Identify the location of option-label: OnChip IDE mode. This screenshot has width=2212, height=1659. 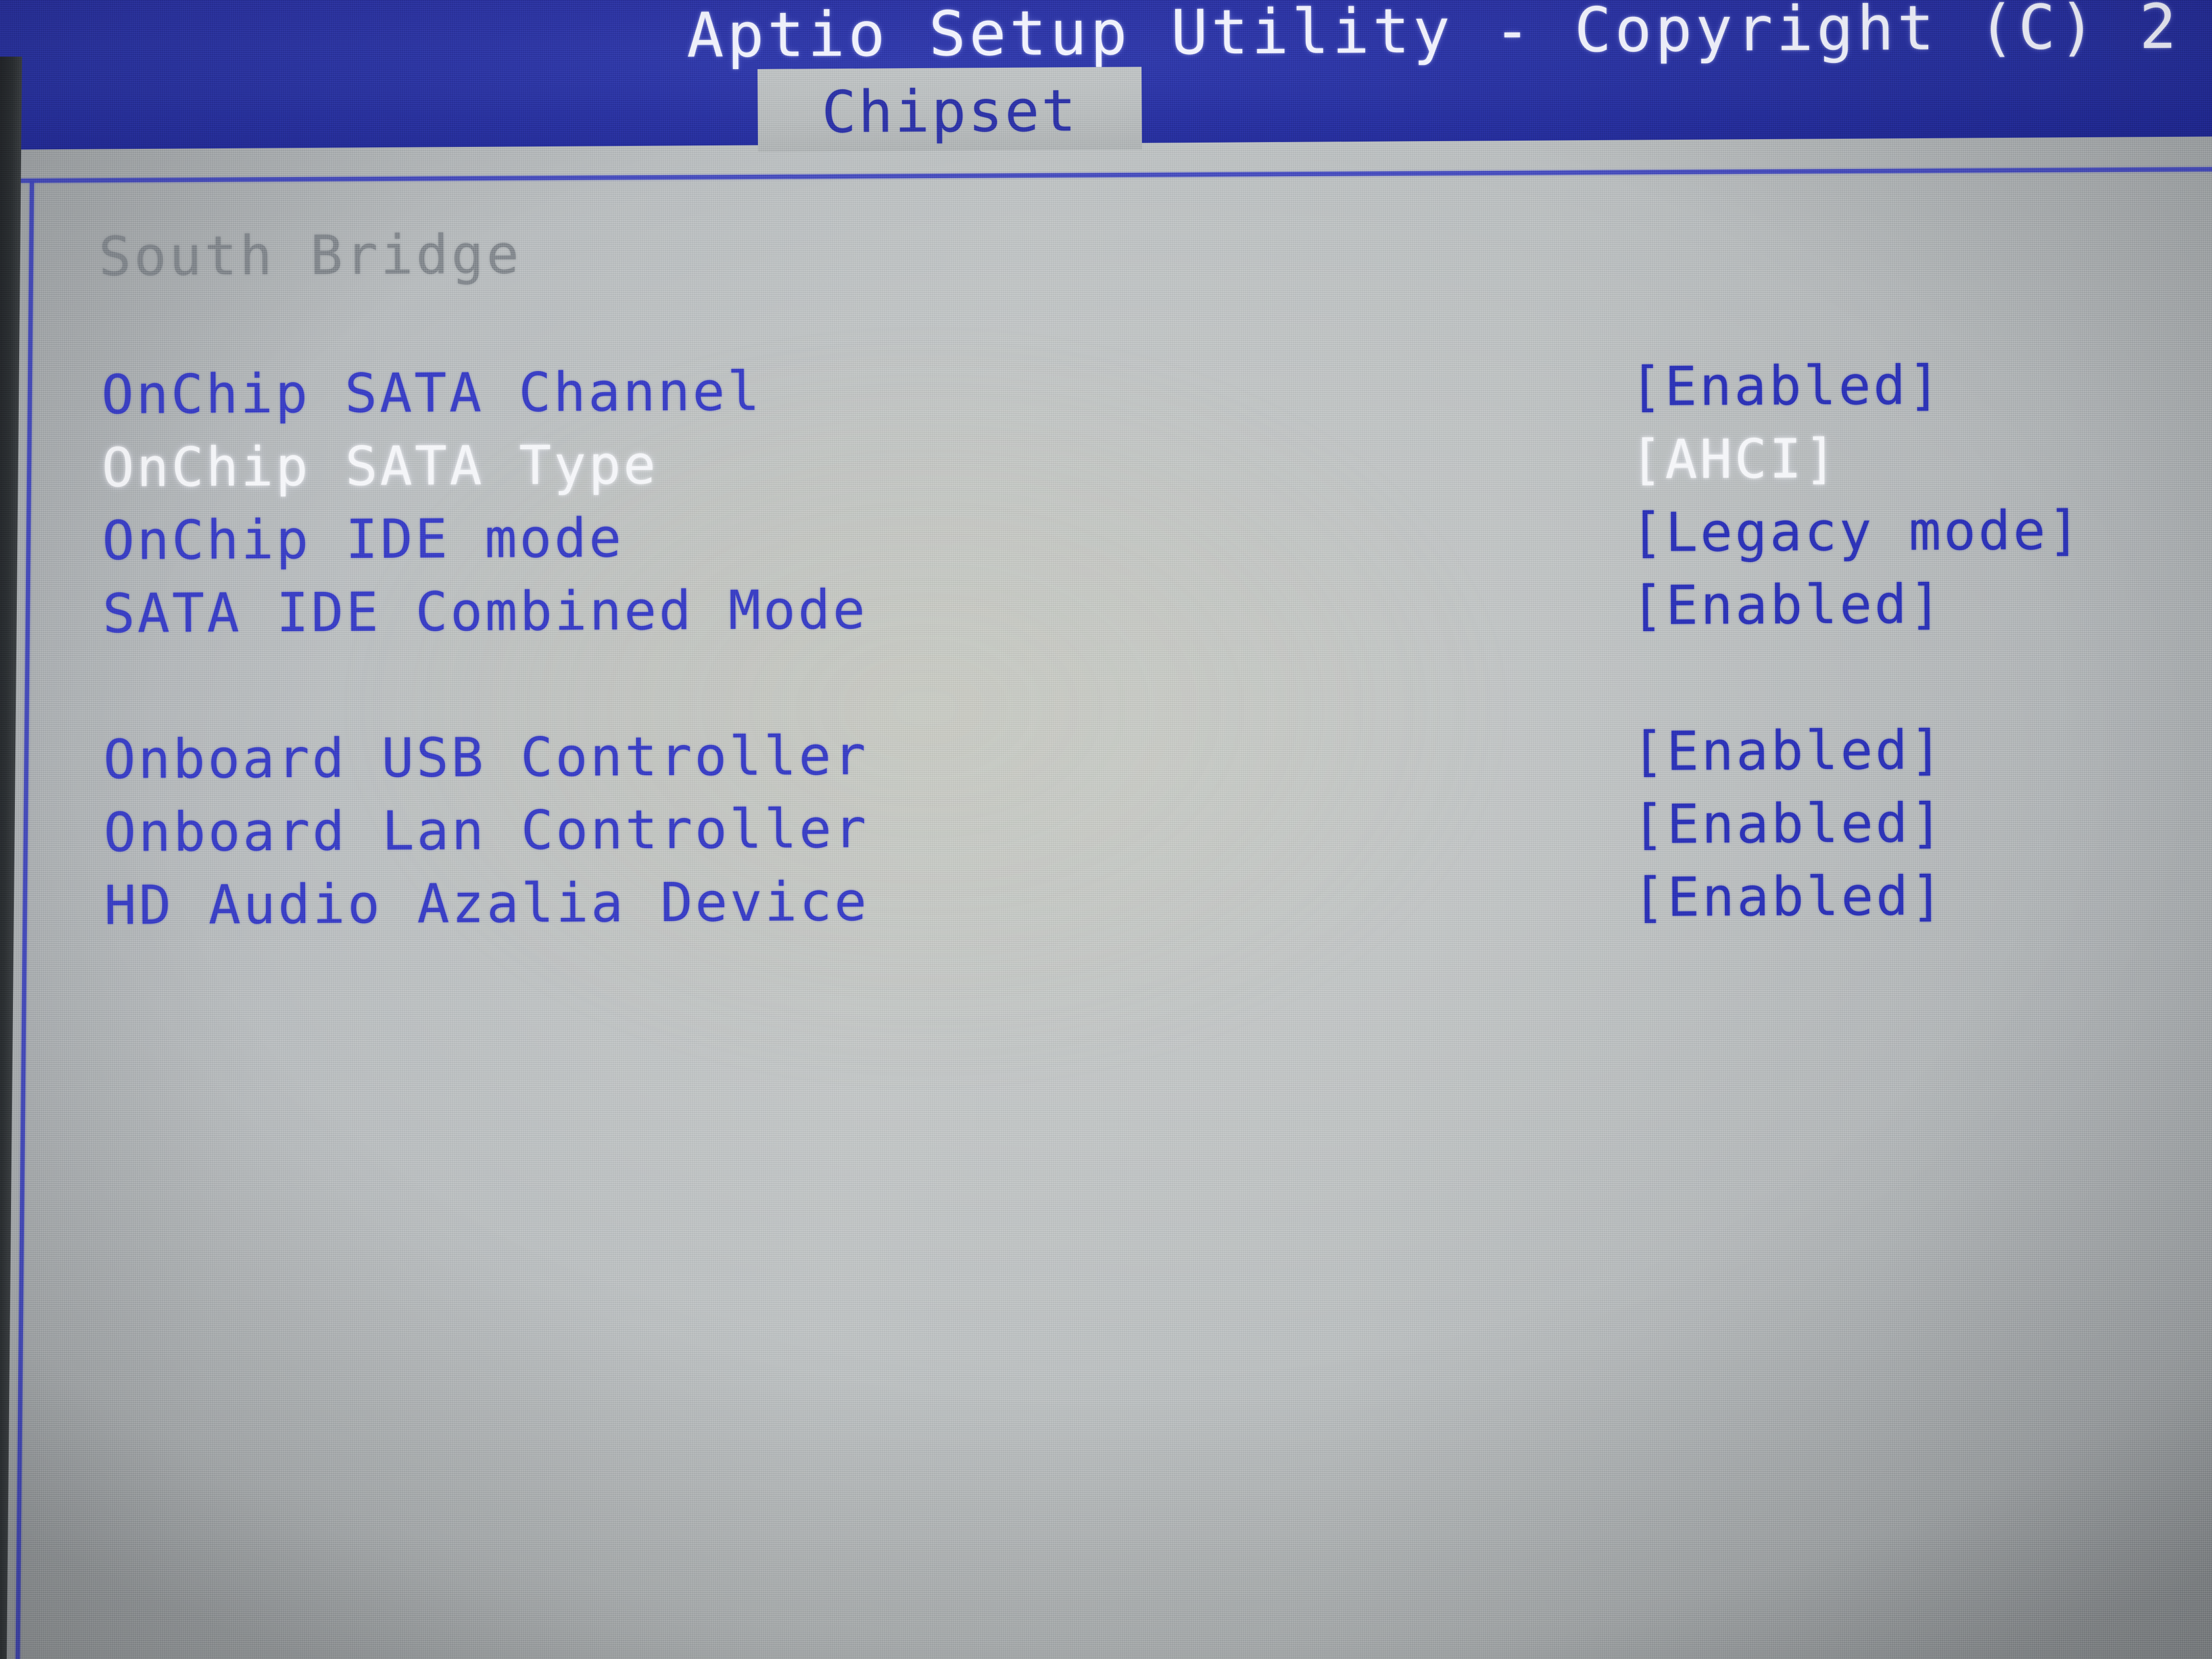
(363, 539).